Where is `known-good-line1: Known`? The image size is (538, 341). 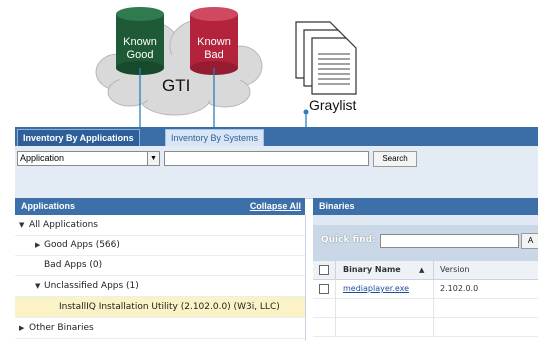
known-good-line1: Known is located at coordinates (140, 42).